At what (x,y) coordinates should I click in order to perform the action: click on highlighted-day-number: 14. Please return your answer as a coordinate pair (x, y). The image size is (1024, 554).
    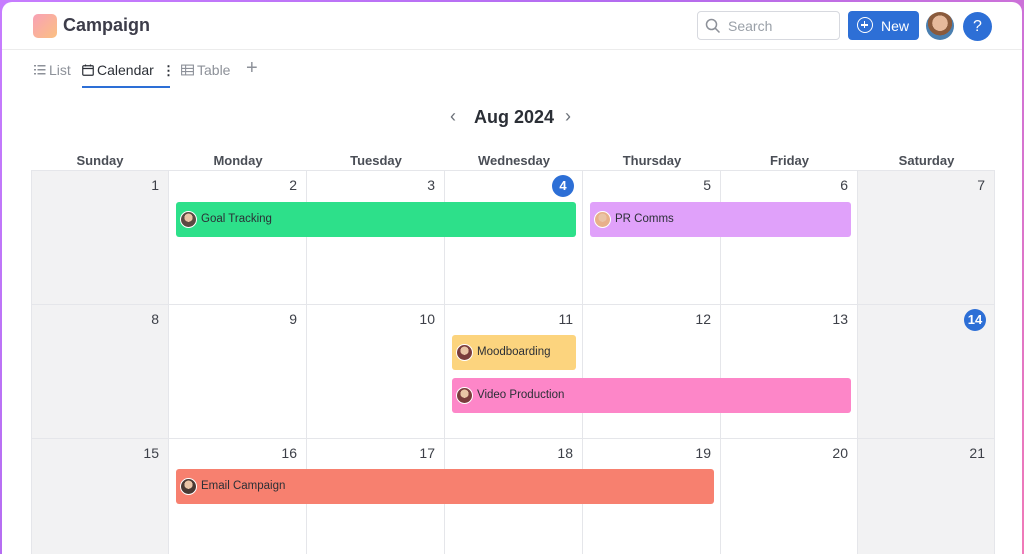
    Looking at the image, I should click on (975, 320).